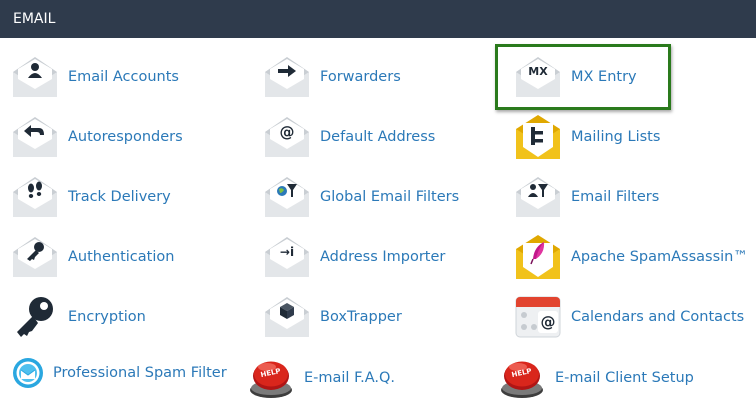 Image resolution: width=756 pixels, height=414 pixels. What do you see at coordinates (538, 317) in the screenshot?
I see `calendar-icon: @` at bounding box center [538, 317].